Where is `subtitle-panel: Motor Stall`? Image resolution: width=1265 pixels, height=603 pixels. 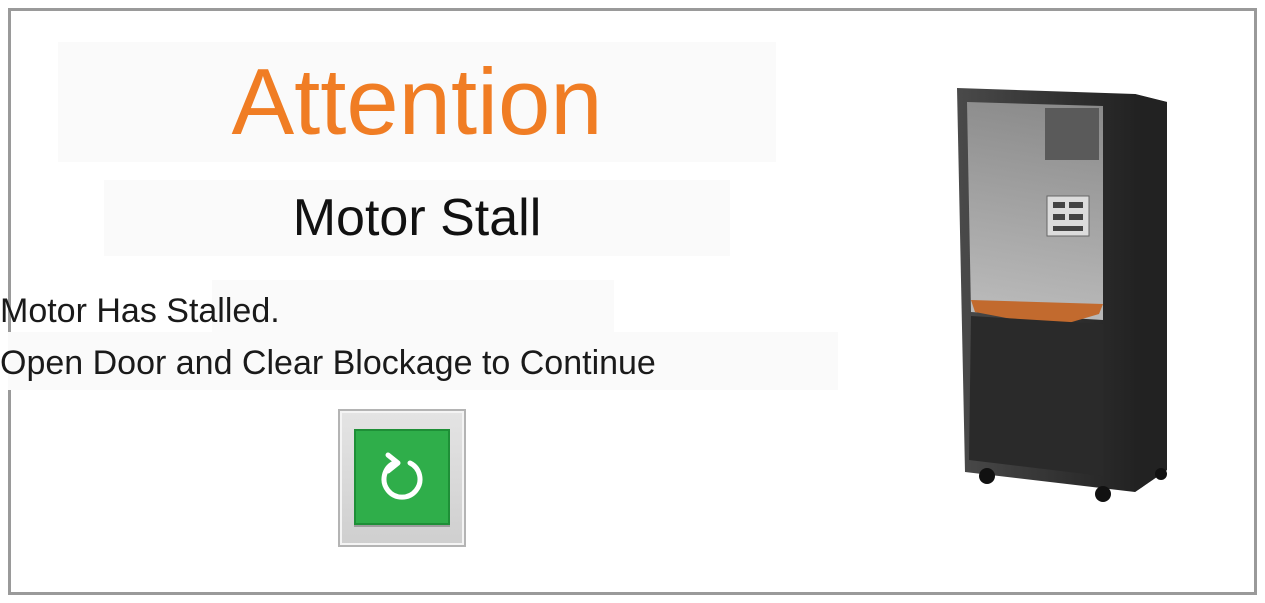
subtitle-panel: Motor Stall is located at coordinates (417, 218).